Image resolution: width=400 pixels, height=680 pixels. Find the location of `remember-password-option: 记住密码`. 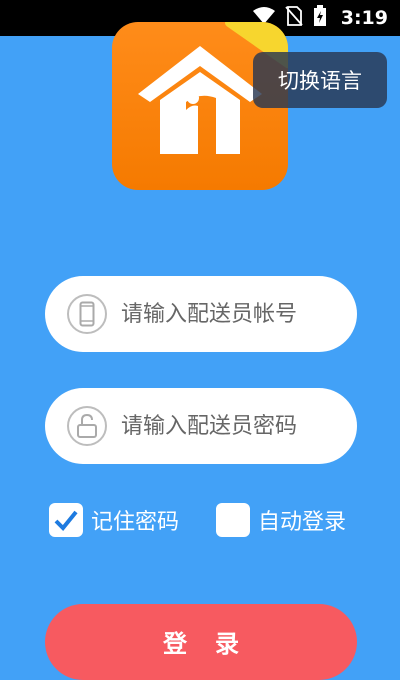

remember-password-option: 记住密码 is located at coordinates (114, 520).